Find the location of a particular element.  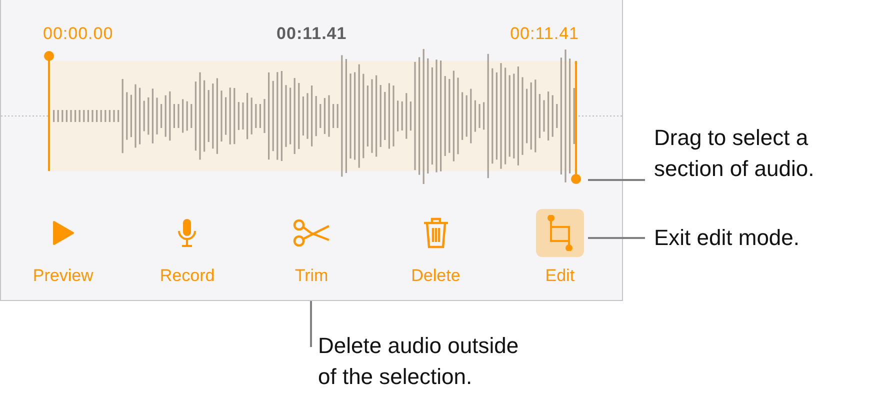

edit-button: Edit is located at coordinates (560, 247).